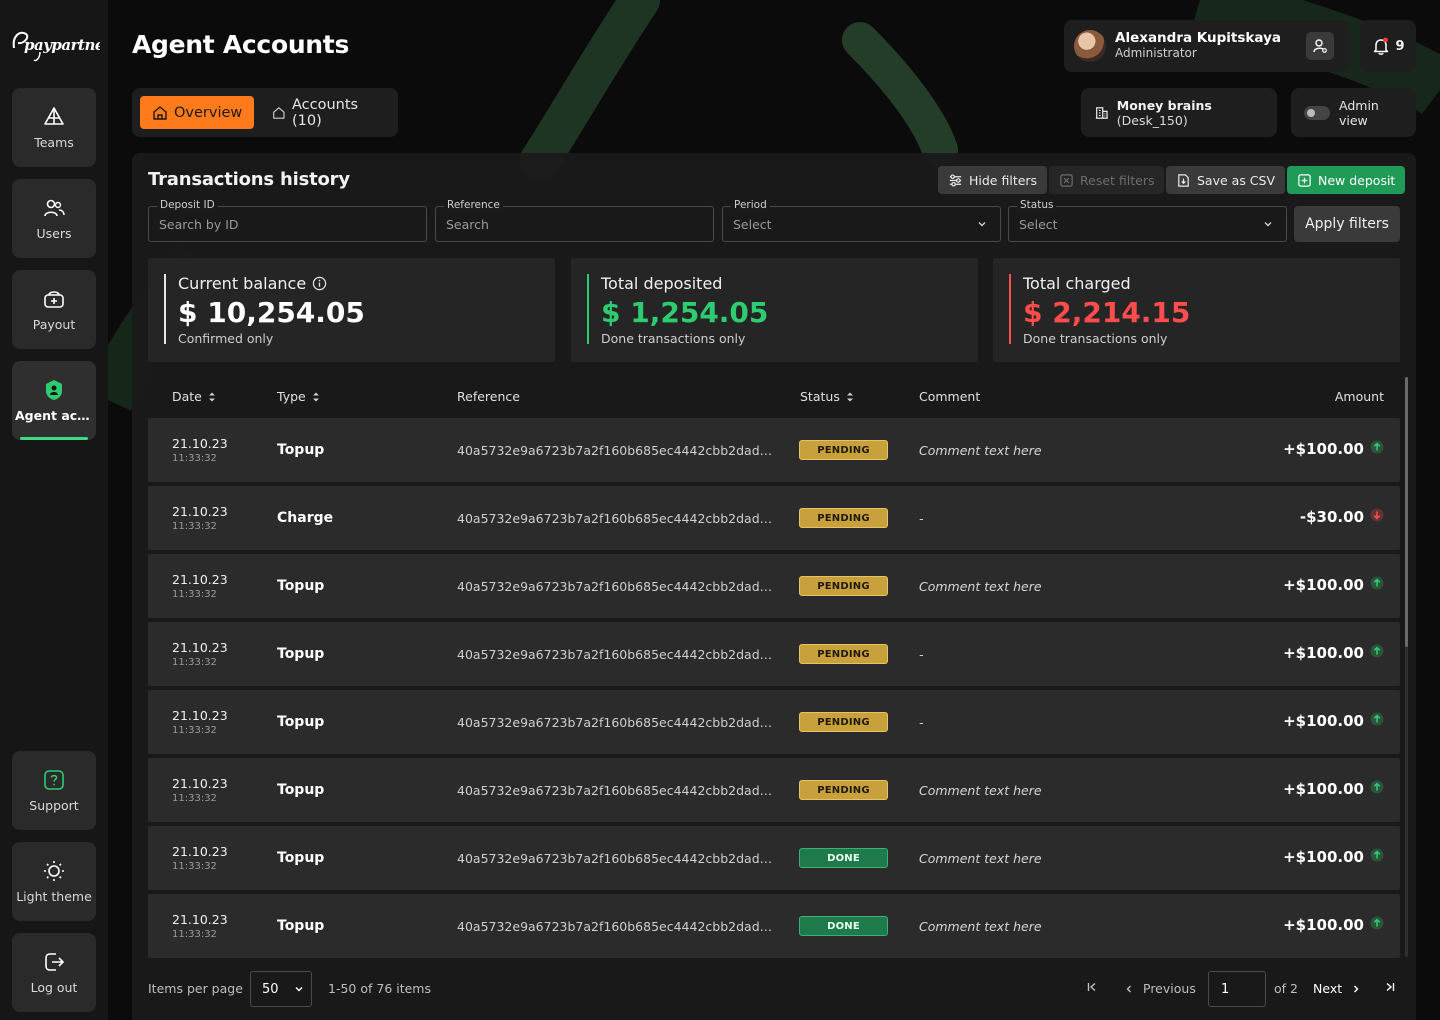 This screenshot has height=1020, width=1440. What do you see at coordinates (1038, 224) in the screenshot?
I see `field-placeholder: Select` at bounding box center [1038, 224].